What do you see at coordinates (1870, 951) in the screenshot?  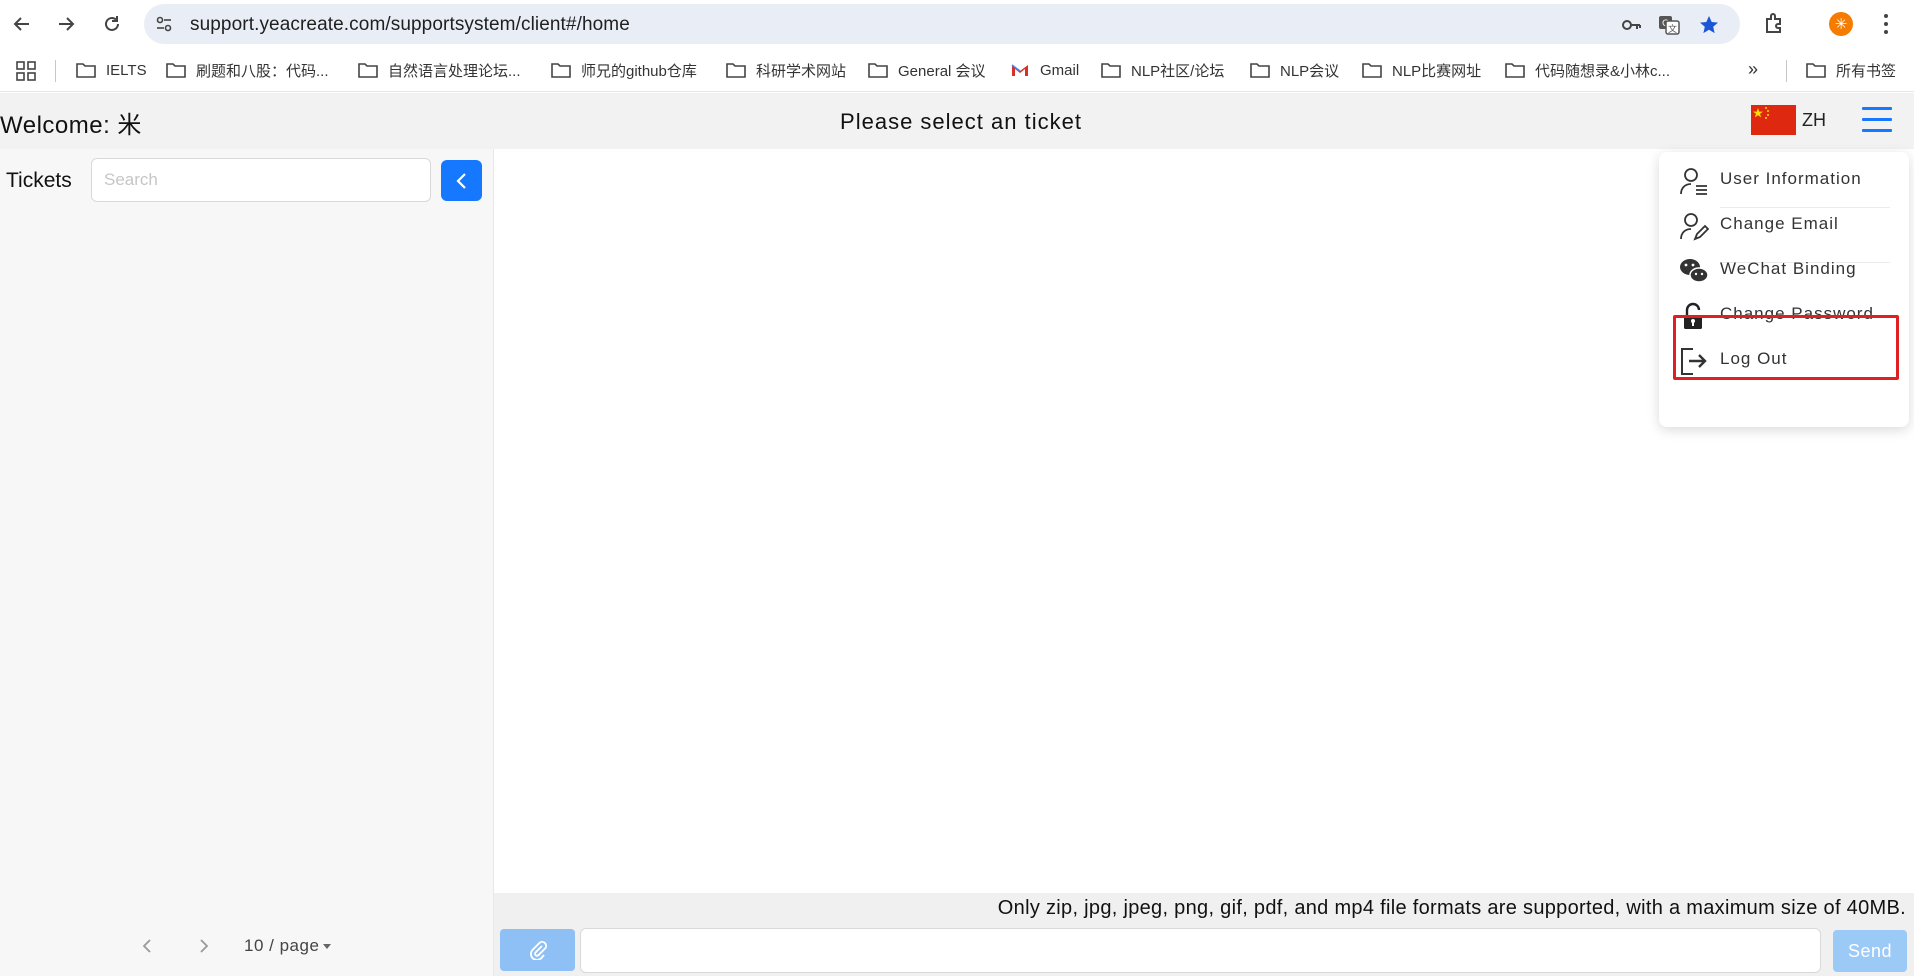 I see `send-button: Send` at bounding box center [1870, 951].